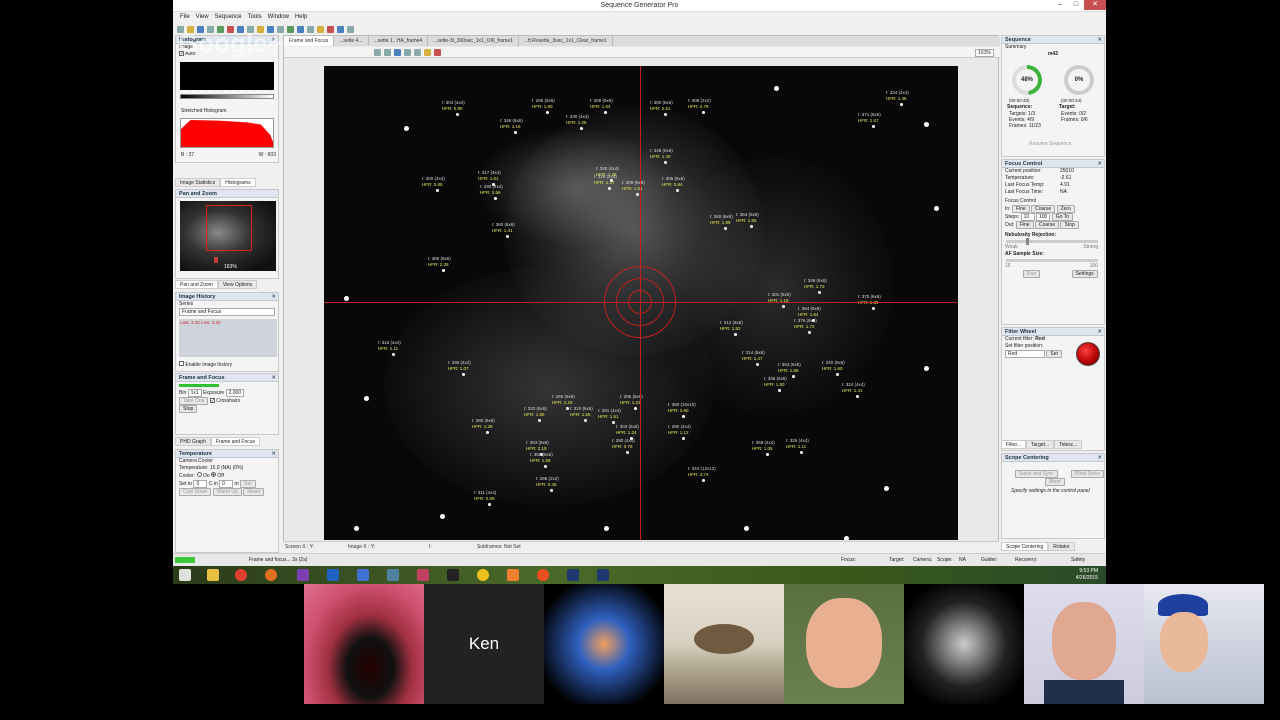  What do you see at coordinates (377, 52) in the screenshot?
I see `zoom-in-icon` at bounding box center [377, 52].